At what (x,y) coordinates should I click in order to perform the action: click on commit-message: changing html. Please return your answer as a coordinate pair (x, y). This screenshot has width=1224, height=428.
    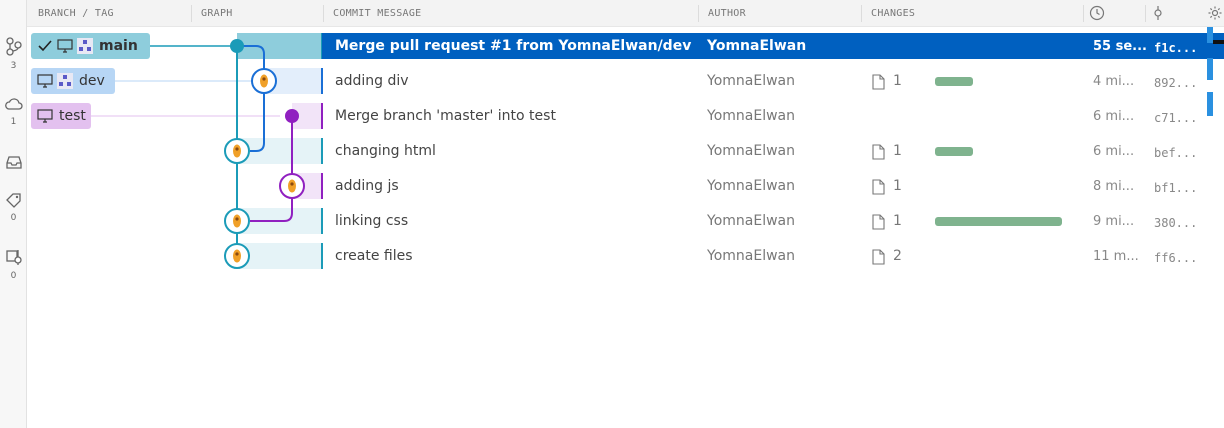
    Looking at the image, I should click on (385, 151).